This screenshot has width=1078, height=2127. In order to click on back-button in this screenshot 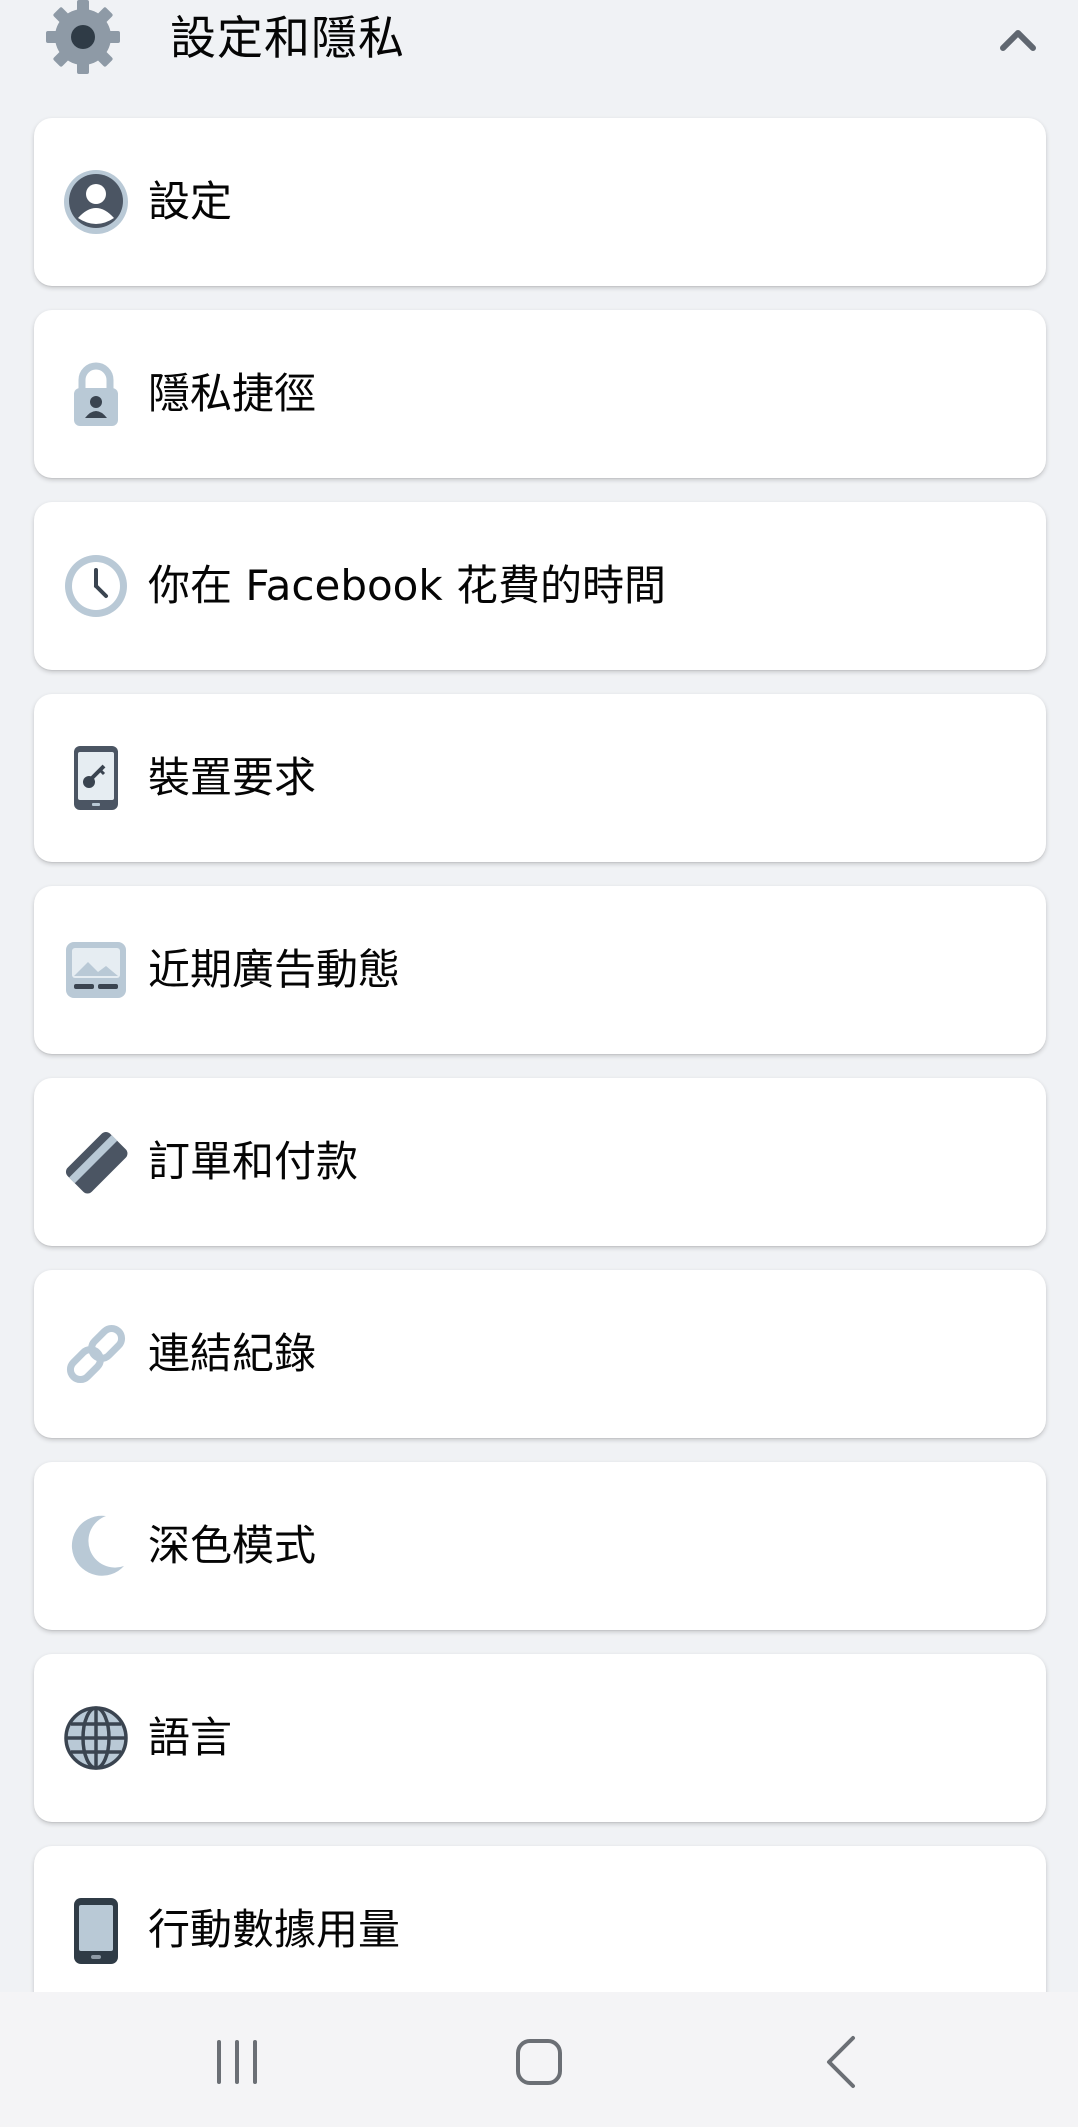, I will do `click(841, 2062)`.